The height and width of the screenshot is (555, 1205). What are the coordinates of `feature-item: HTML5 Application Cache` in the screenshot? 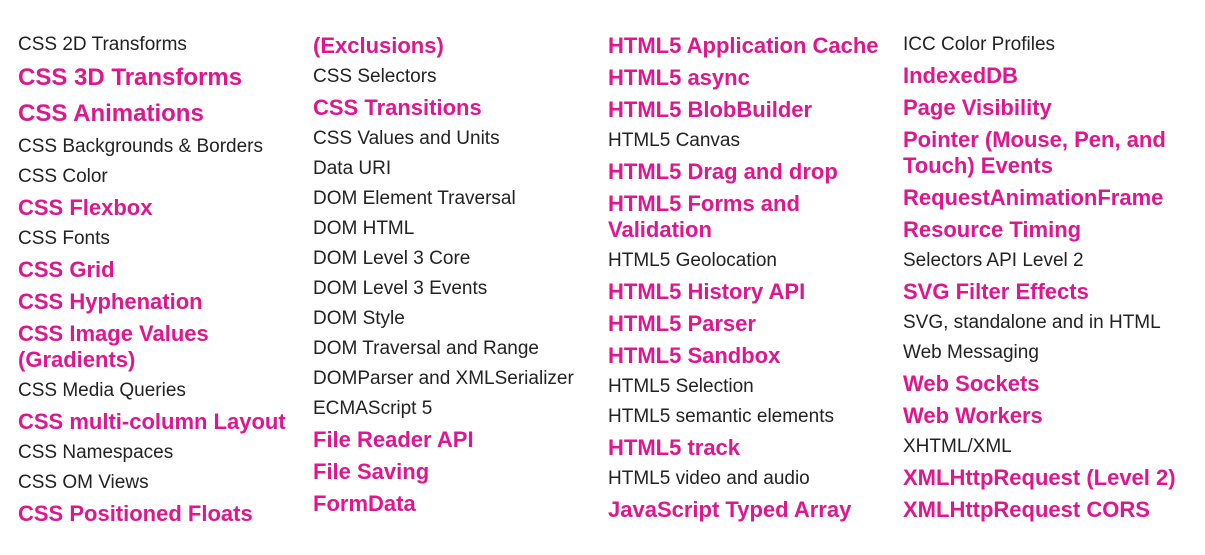 It's located at (743, 45).